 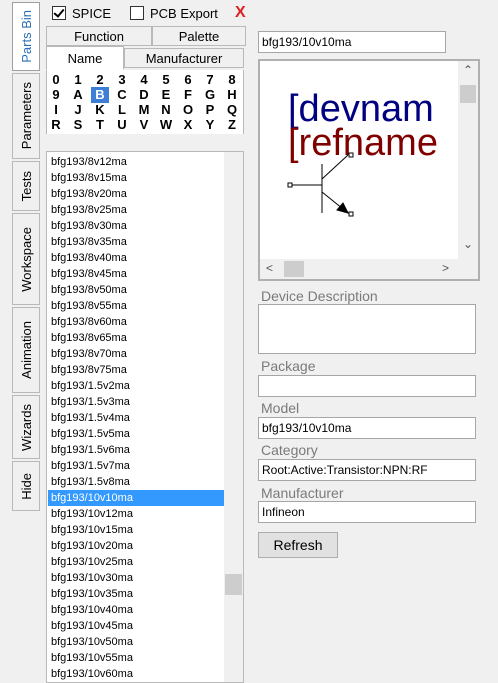 I want to click on alphabet-letter-v: V, so click(x=144, y=125).